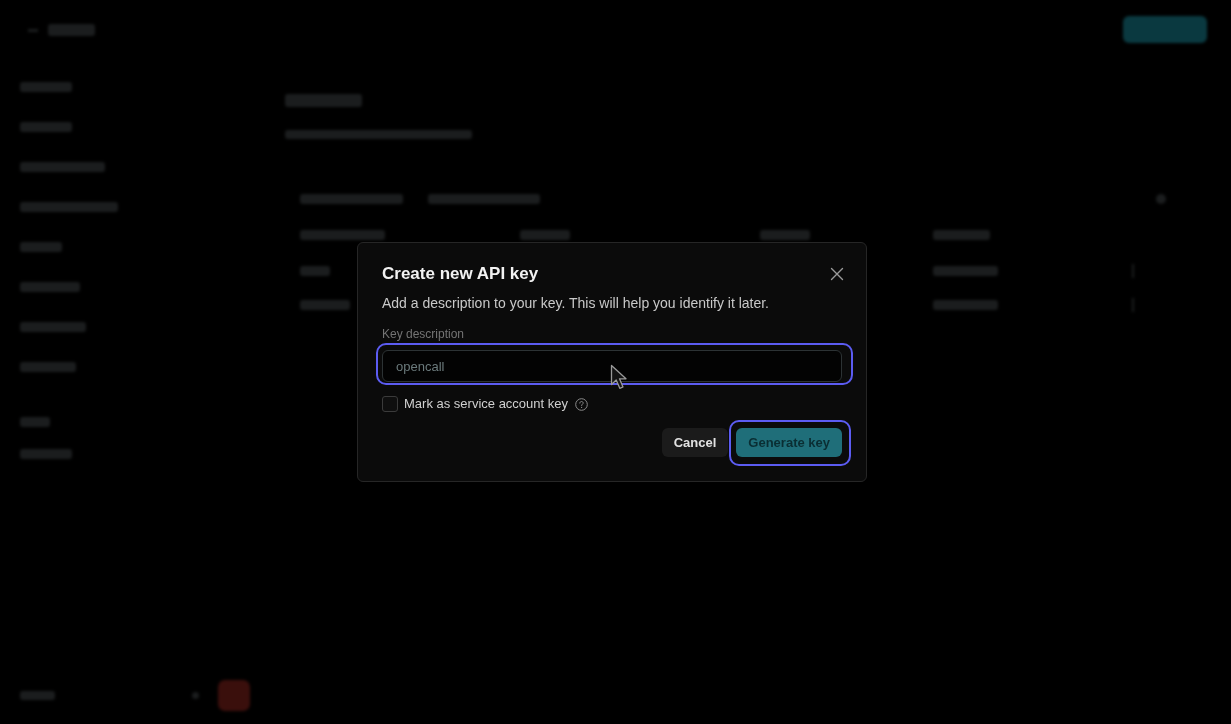  Describe the element at coordinates (460, 274) in the screenshot. I see `dialog-title: Create new API key` at that location.